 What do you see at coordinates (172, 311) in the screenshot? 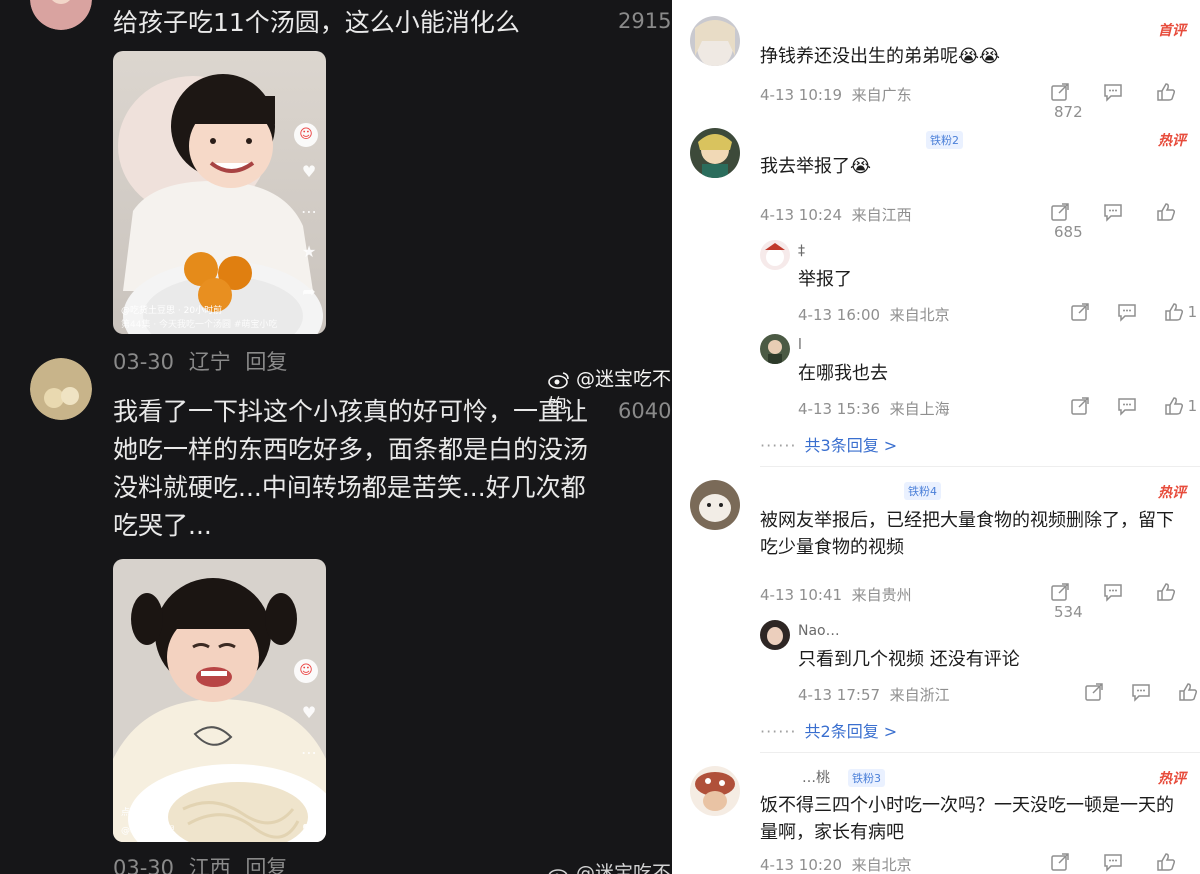
I see `video-user: @吃货土豆思 · 20小时前` at bounding box center [172, 311].